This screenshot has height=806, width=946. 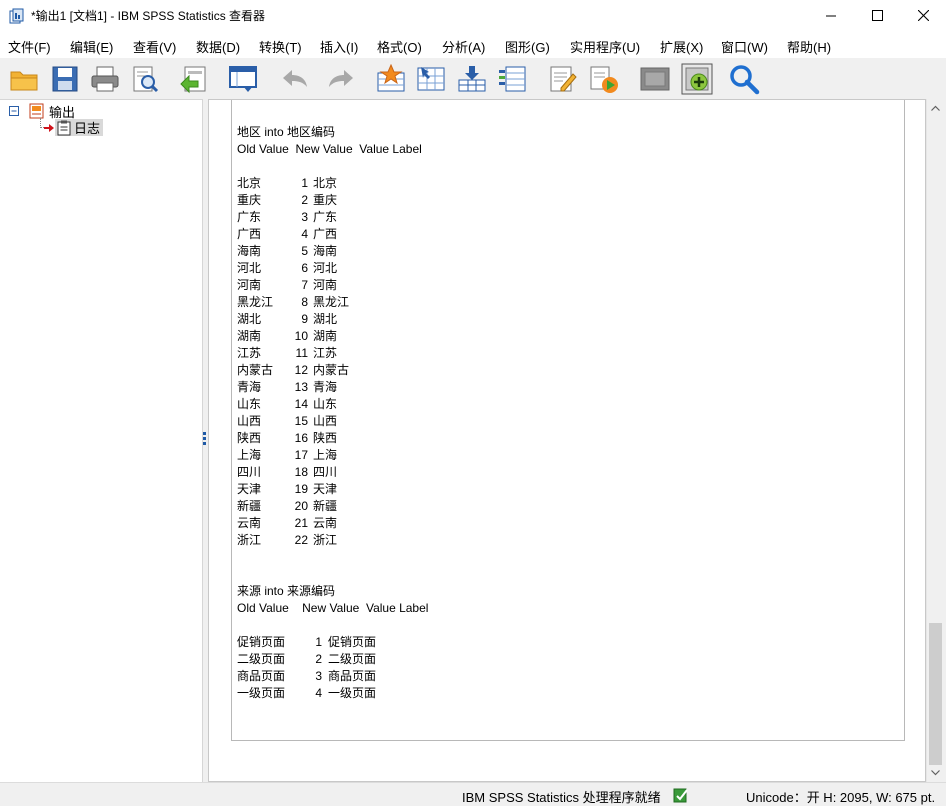 What do you see at coordinates (339, 46) in the screenshot?
I see `menu-insert: 插入(I)` at bounding box center [339, 46].